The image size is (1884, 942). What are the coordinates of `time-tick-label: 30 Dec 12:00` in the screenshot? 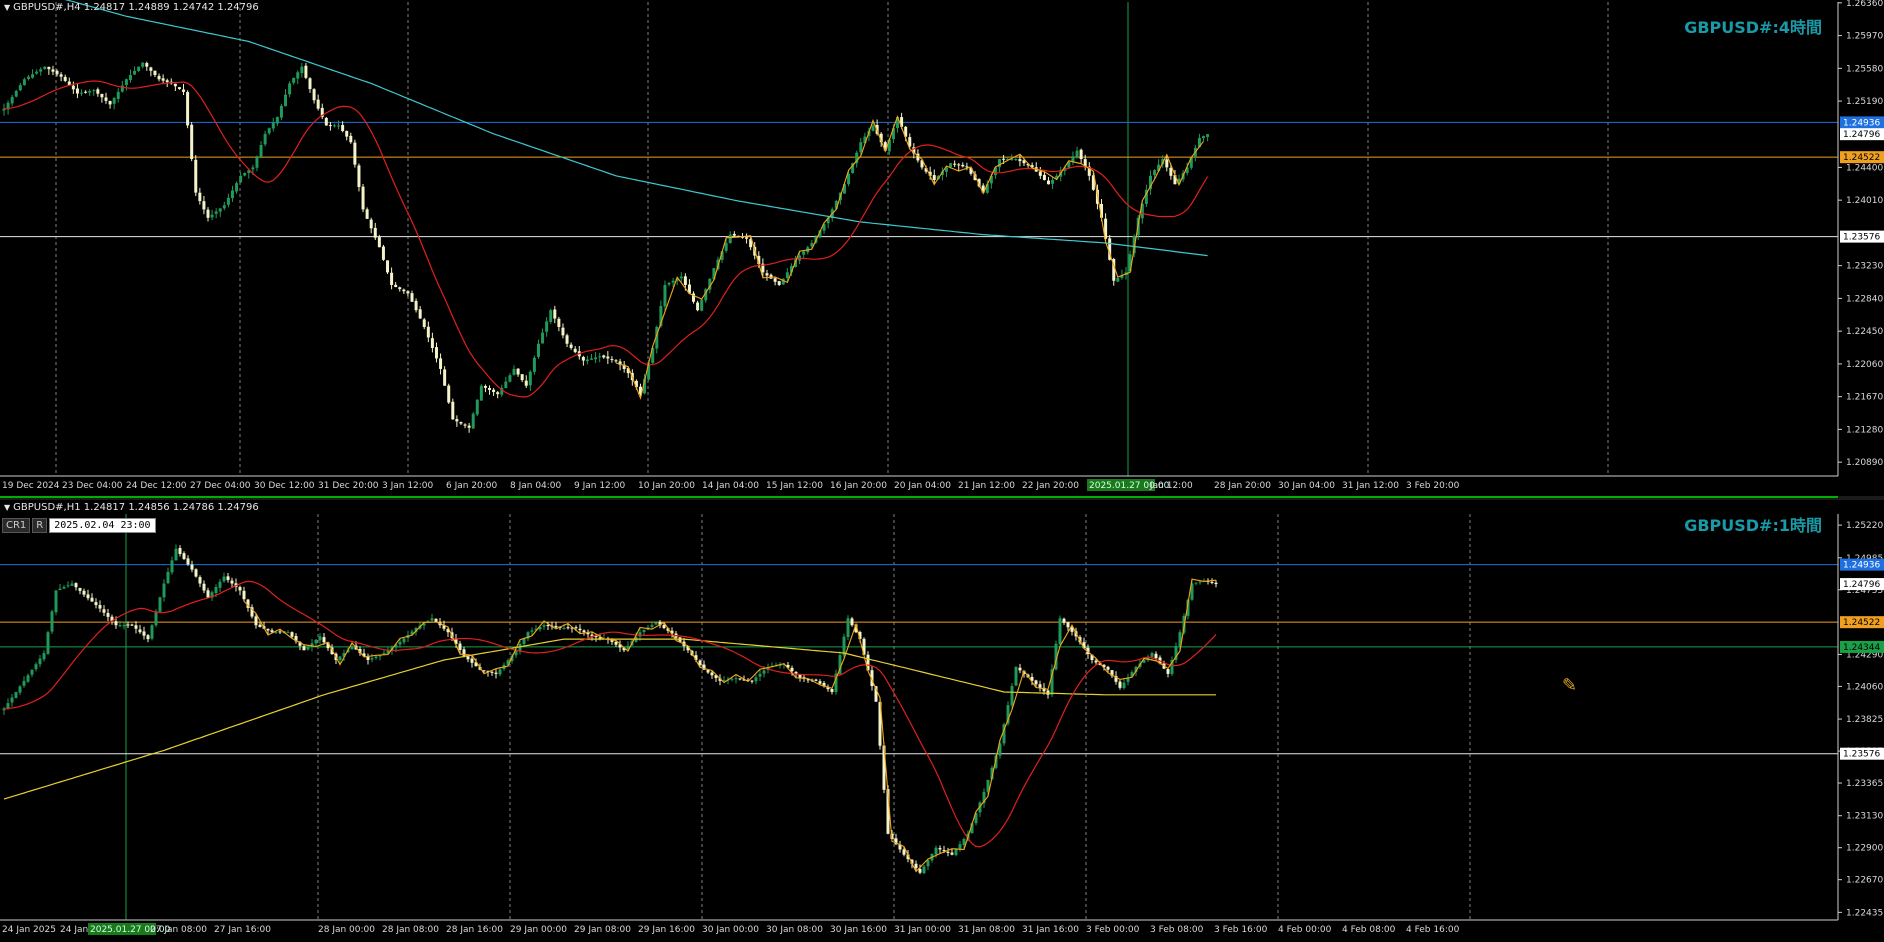 It's located at (284, 486).